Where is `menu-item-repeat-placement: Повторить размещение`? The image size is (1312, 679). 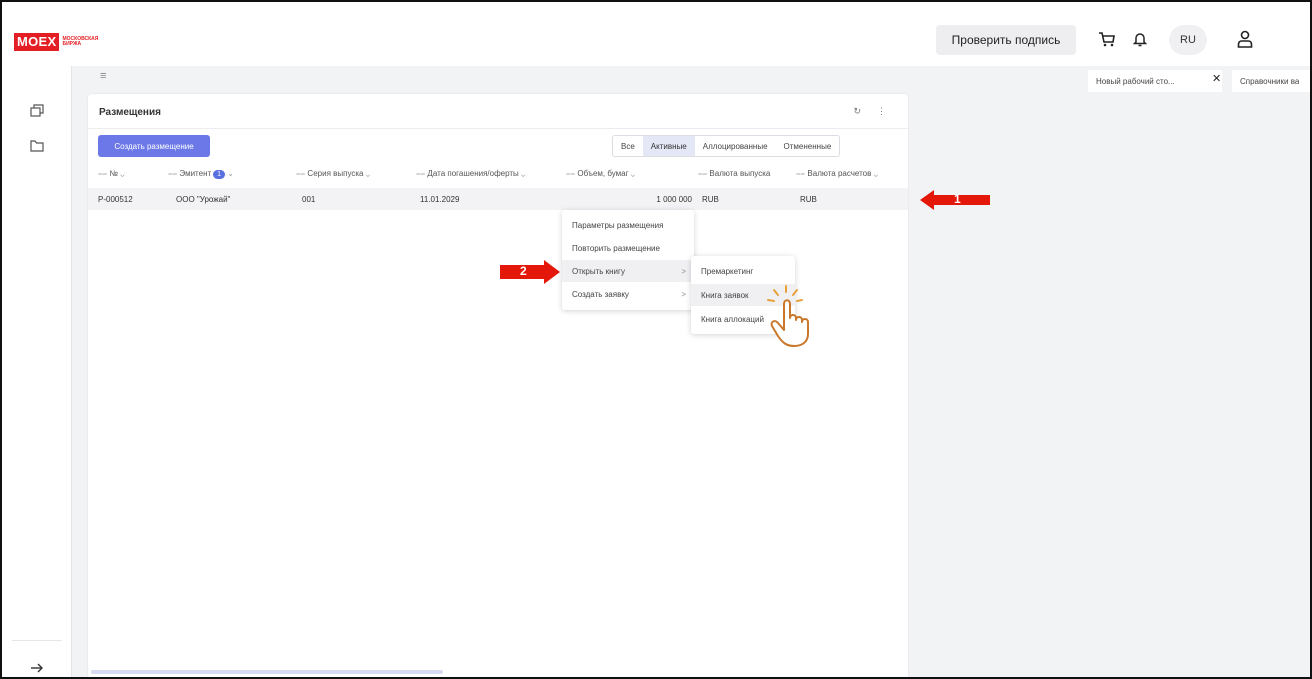 menu-item-repeat-placement: Повторить размещение is located at coordinates (628, 248).